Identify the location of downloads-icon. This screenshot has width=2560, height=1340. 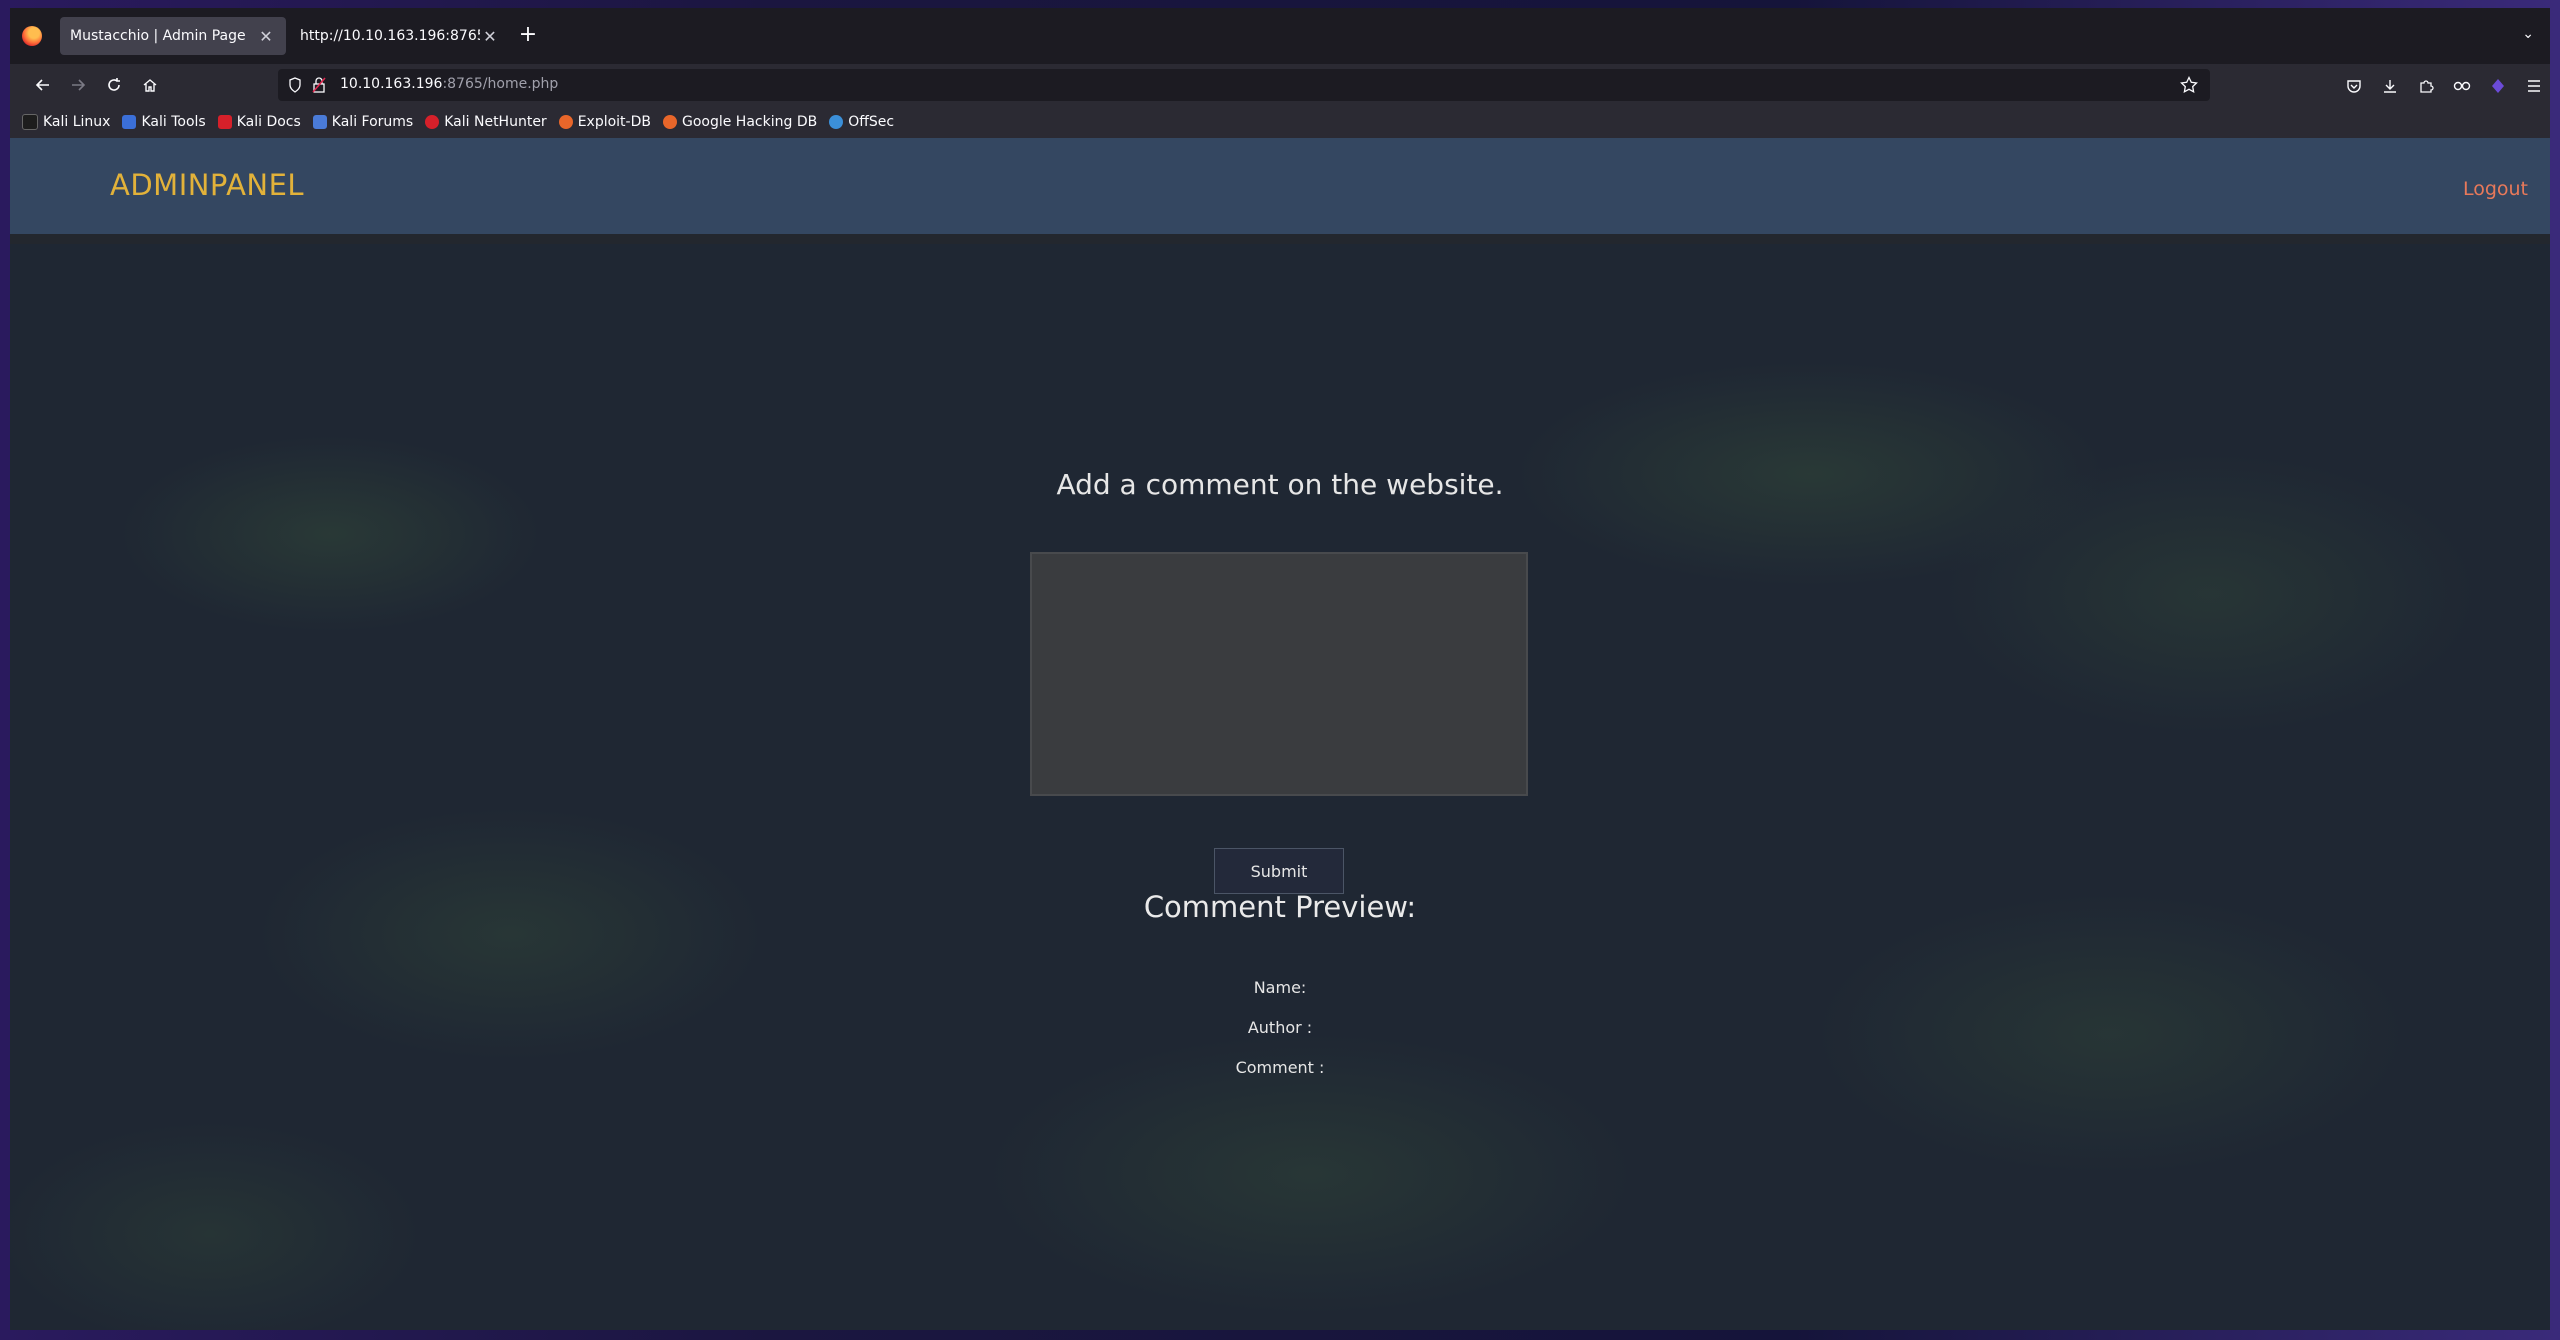
(2390, 86).